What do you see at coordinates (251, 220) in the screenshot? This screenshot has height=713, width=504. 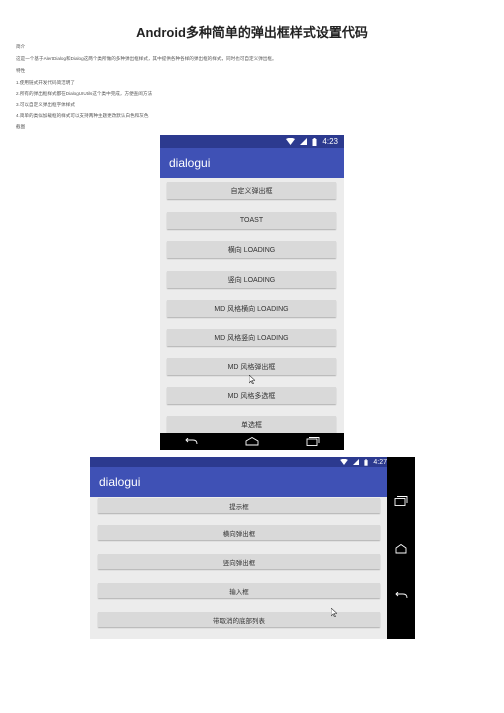 I see `toast-button: TOAST` at bounding box center [251, 220].